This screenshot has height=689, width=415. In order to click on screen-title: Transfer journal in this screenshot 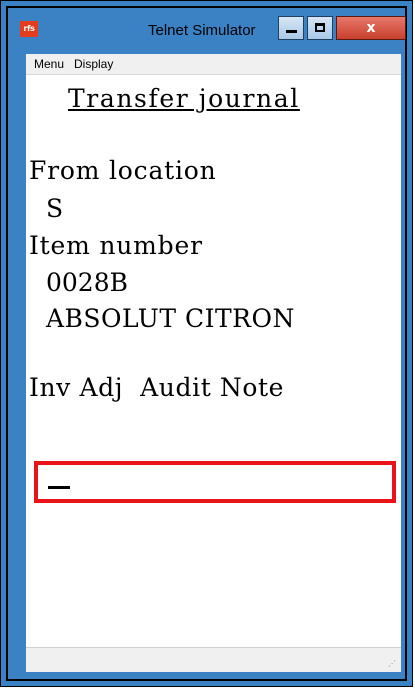, I will do `click(184, 98)`.